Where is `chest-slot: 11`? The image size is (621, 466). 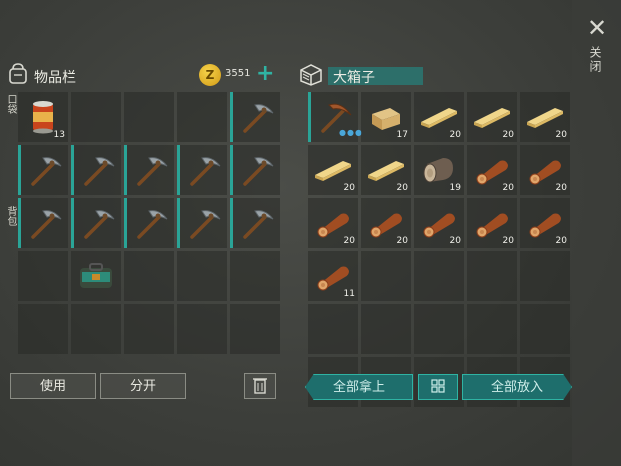 chest-slot: 11 is located at coordinates (333, 276).